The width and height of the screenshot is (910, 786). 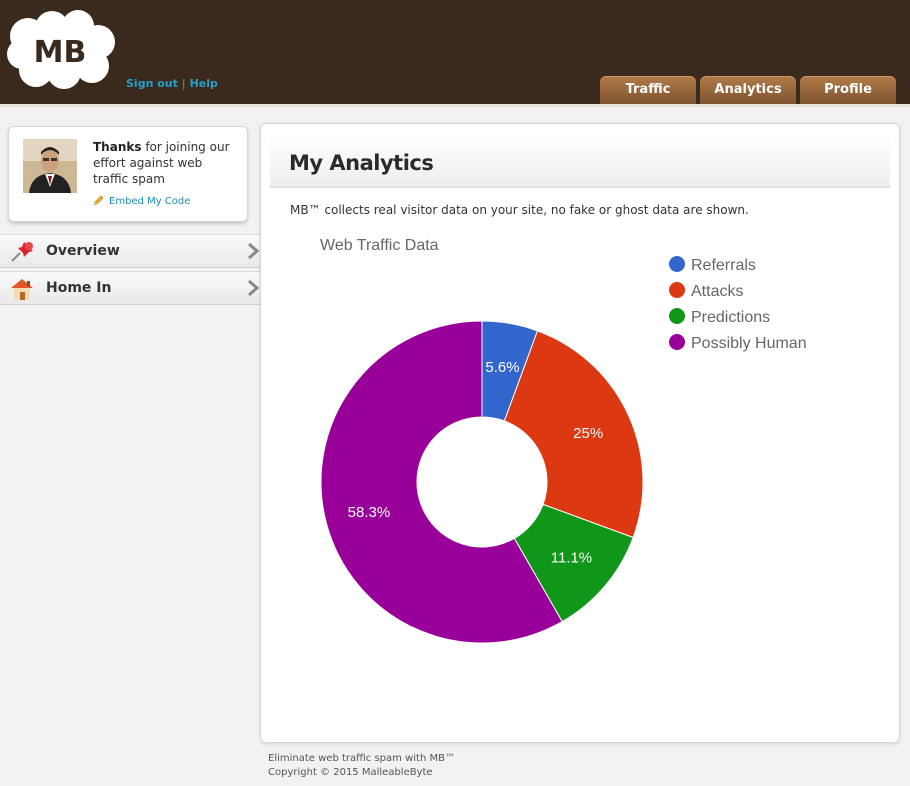 I want to click on tab-profile: Profile, so click(x=848, y=90).